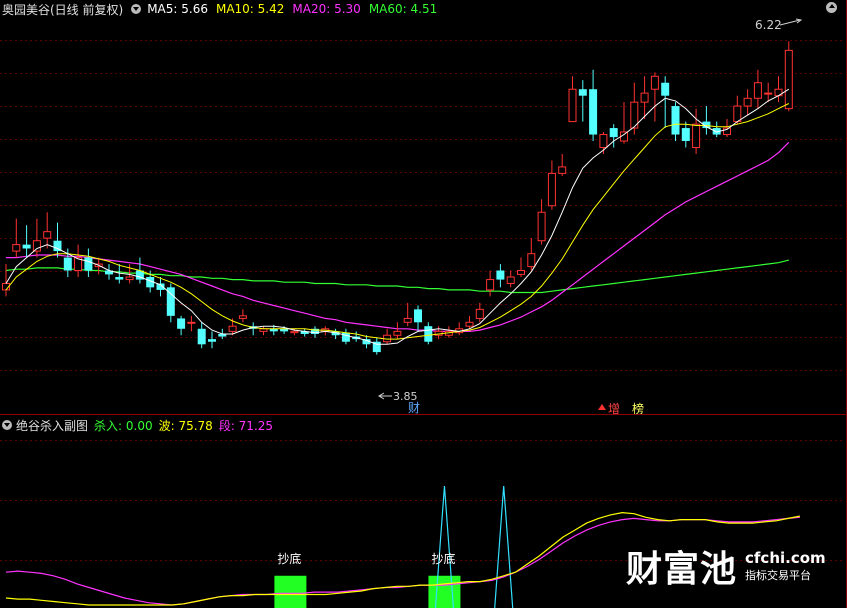  I want to click on marker-zeng: 增, so click(614, 409).